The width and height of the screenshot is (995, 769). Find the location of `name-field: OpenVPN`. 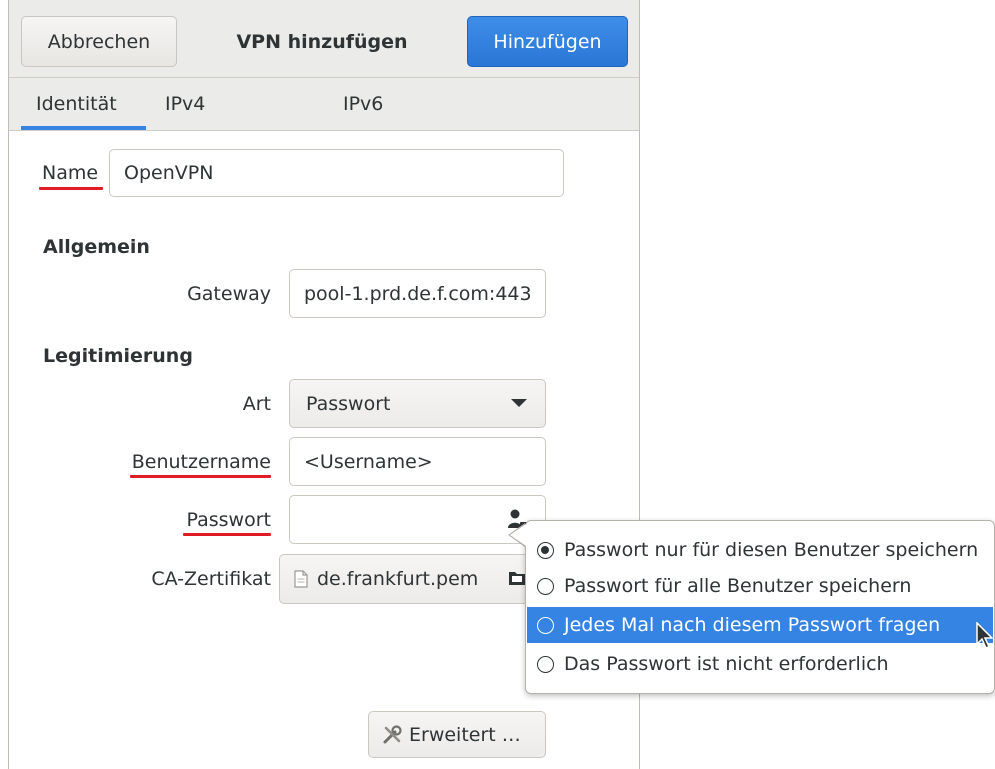

name-field: OpenVPN is located at coordinates (336, 173).